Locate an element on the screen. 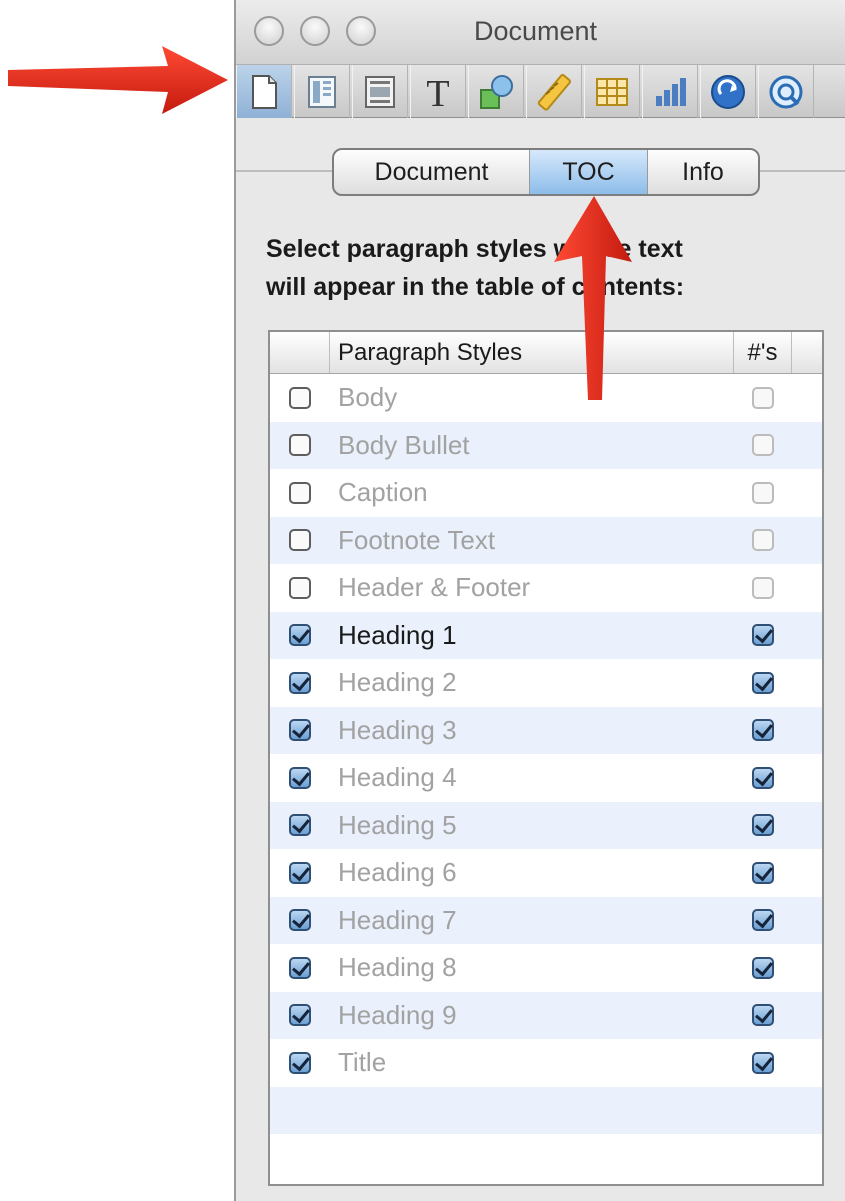 Image resolution: width=845 pixels, height=1201 pixels. tab-info: Info is located at coordinates (703, 172).